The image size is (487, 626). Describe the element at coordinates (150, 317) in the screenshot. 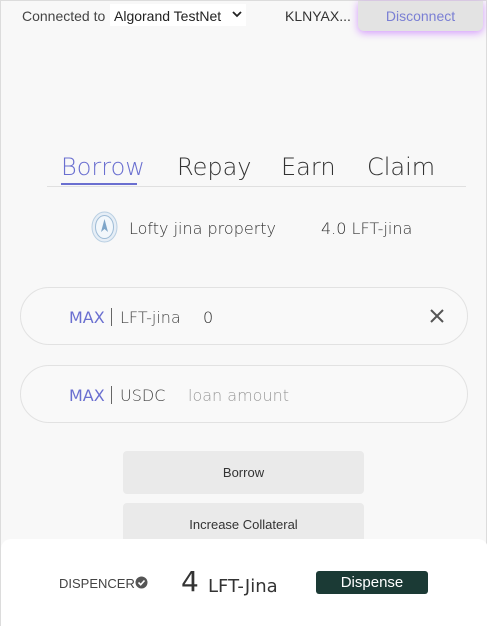

I see `collateral-unit: LFT-jina` at that location.